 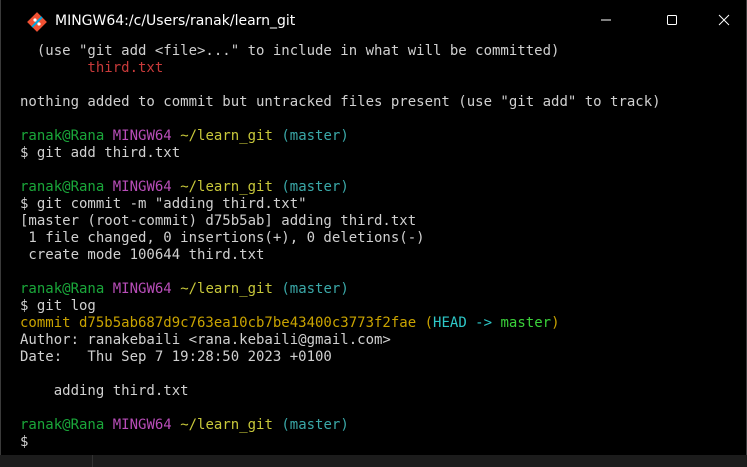 What do you see at coordinates (37, 22) in the screenshot?
I see `git-bash-icon` at bounding box center [37, 22].